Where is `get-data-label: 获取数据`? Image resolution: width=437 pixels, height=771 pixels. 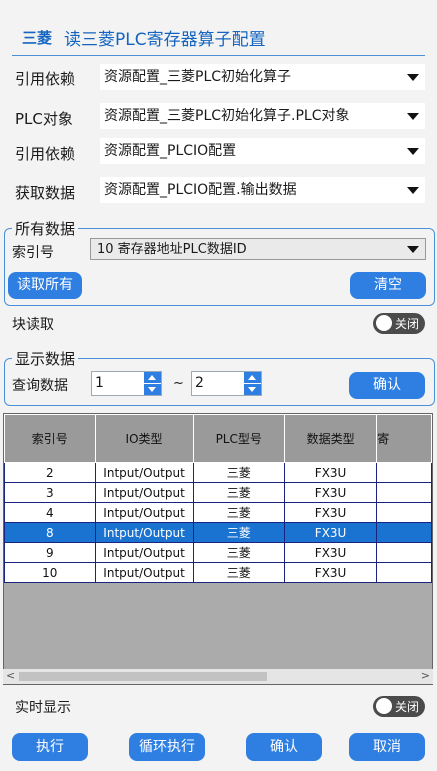 get-data-label: 获取数据 is located at coordinates (45, 193).